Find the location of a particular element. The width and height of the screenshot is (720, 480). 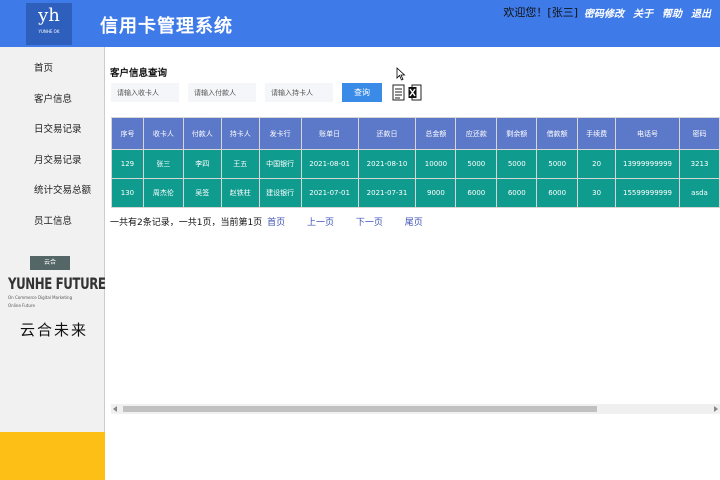

column-header: 剩余额 is located at coordinates (517, 133).